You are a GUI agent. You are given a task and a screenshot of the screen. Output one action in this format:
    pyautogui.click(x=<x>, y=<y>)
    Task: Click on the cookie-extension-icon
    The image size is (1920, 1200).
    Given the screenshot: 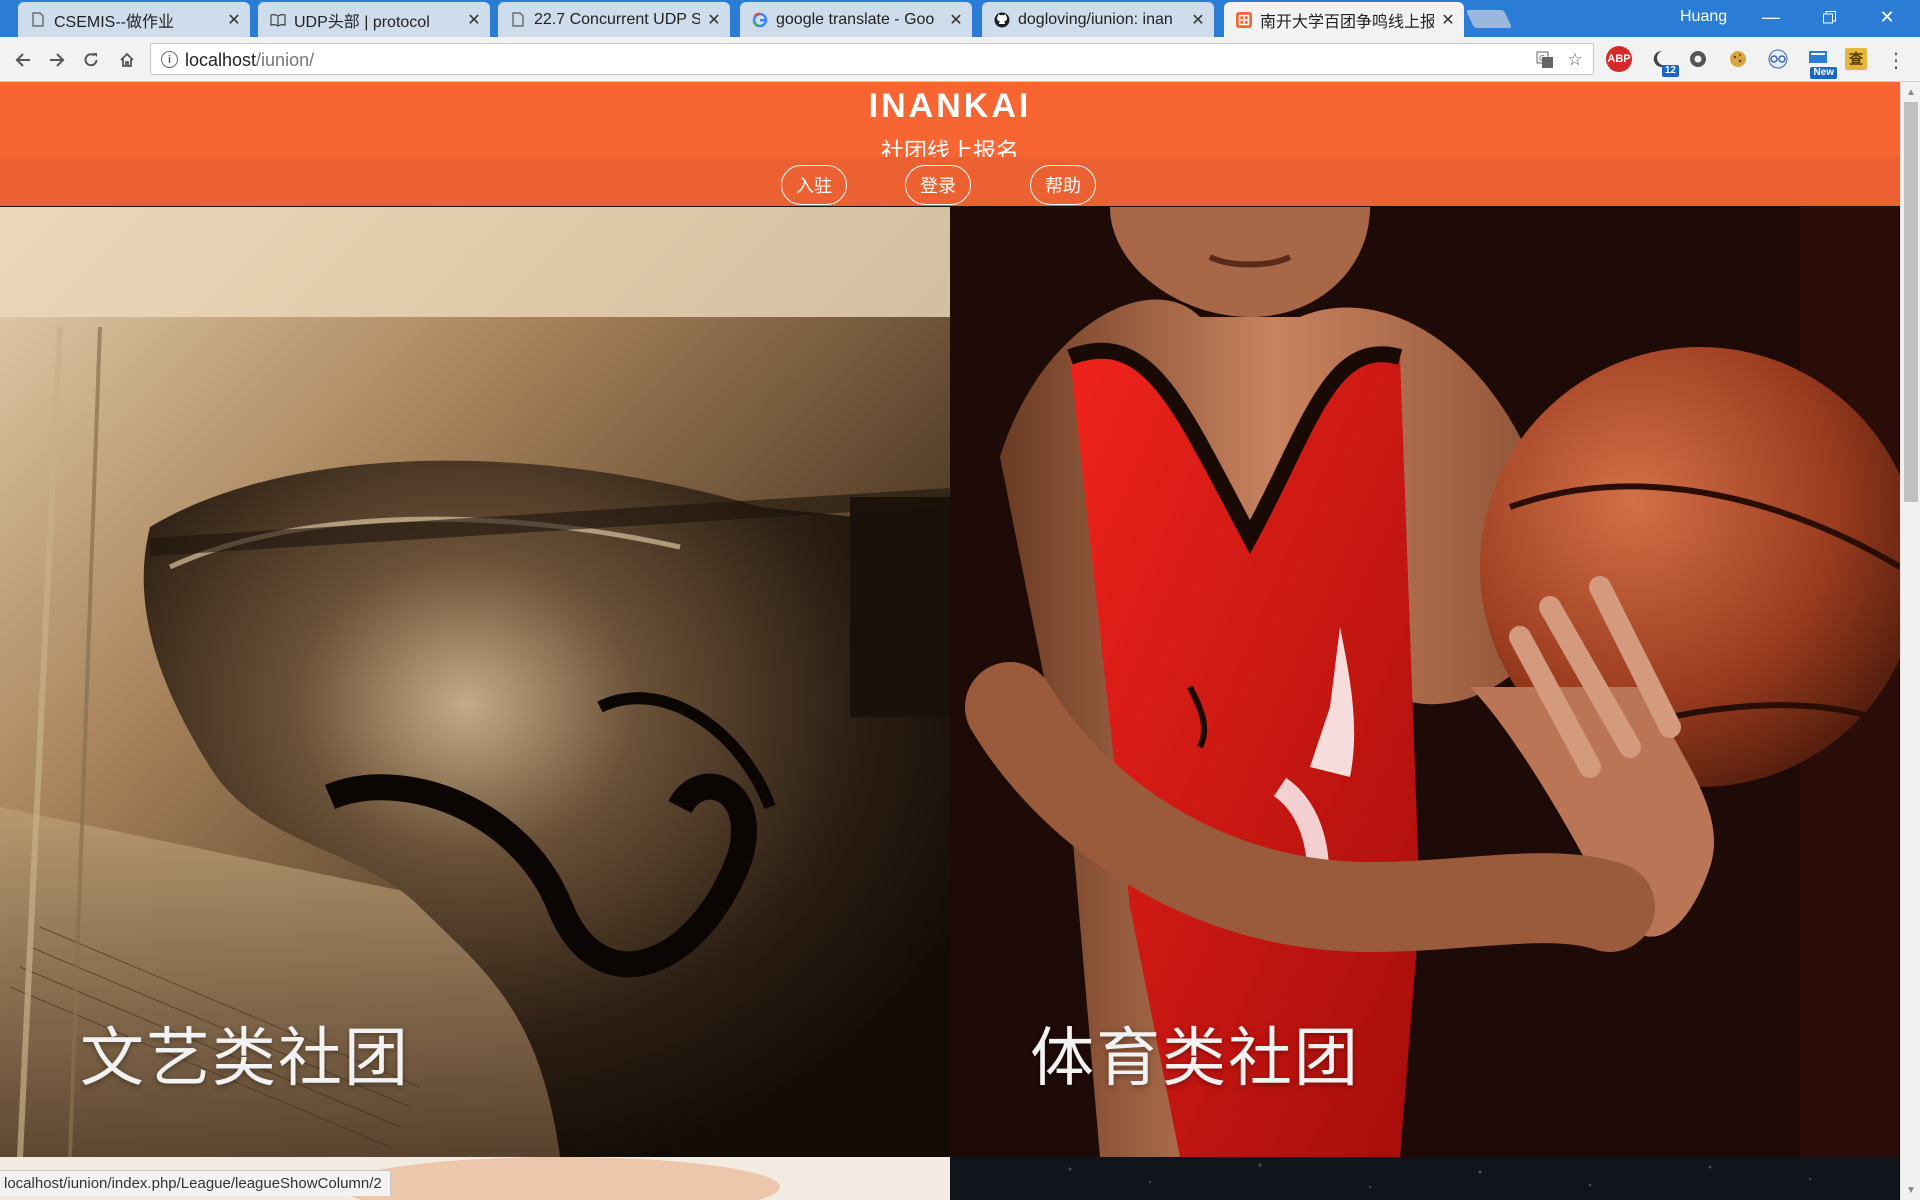 What is the action you would take?
    pyautogui.click(x=1738, y=59)
    